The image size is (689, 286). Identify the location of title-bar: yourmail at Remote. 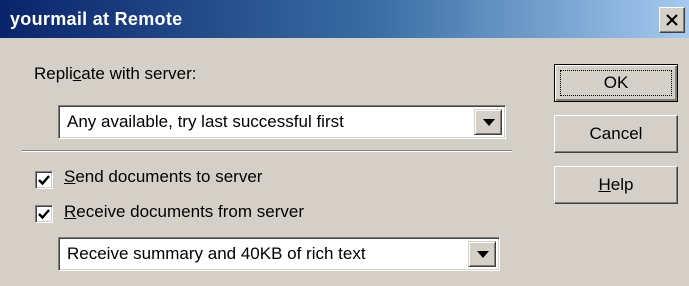
(344, 20).